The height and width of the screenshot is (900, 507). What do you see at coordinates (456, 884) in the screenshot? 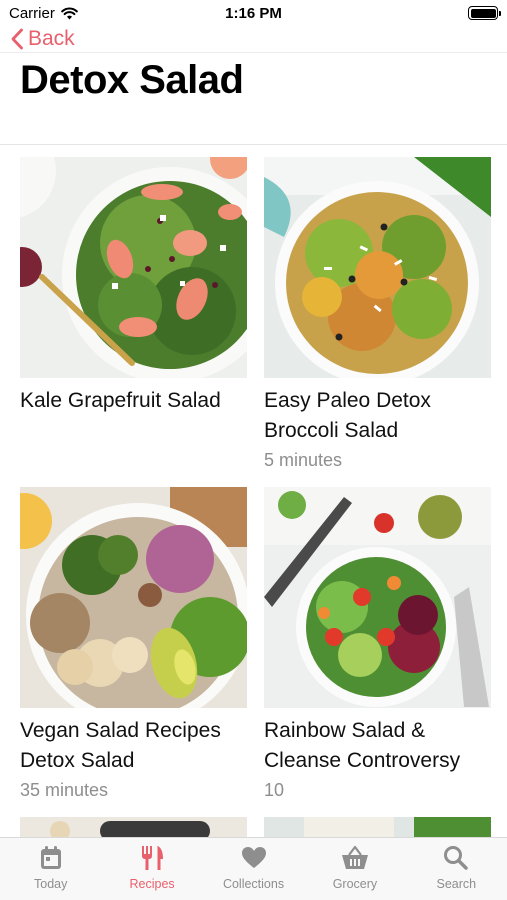
I see `tab-label: Search` at bounding box center [456, 884].